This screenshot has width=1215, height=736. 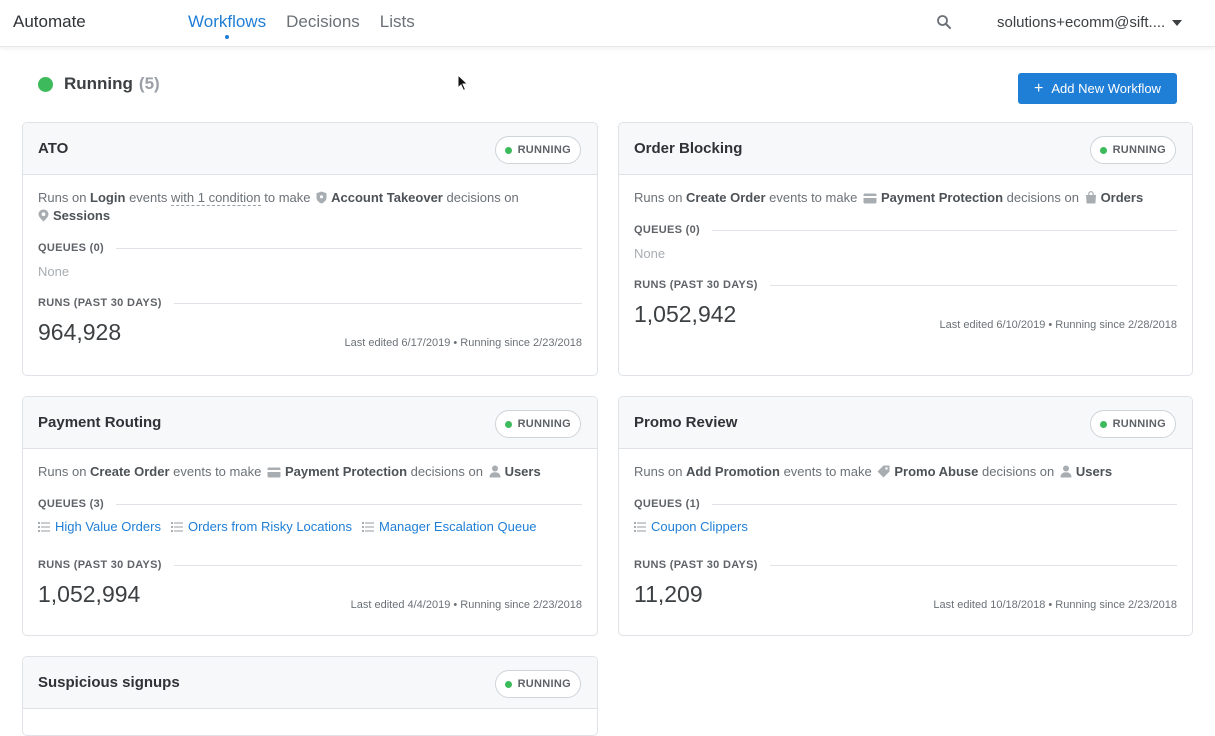 I want to click on queue-link: High Value Orders, so click(x=99, y=526).